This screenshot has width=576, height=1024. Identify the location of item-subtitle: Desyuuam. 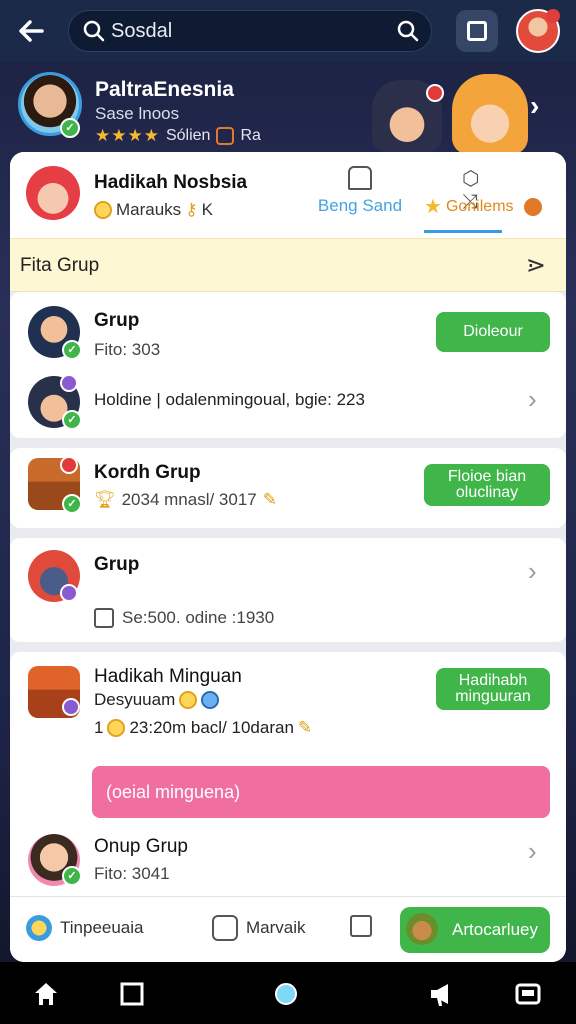
(135, 699).